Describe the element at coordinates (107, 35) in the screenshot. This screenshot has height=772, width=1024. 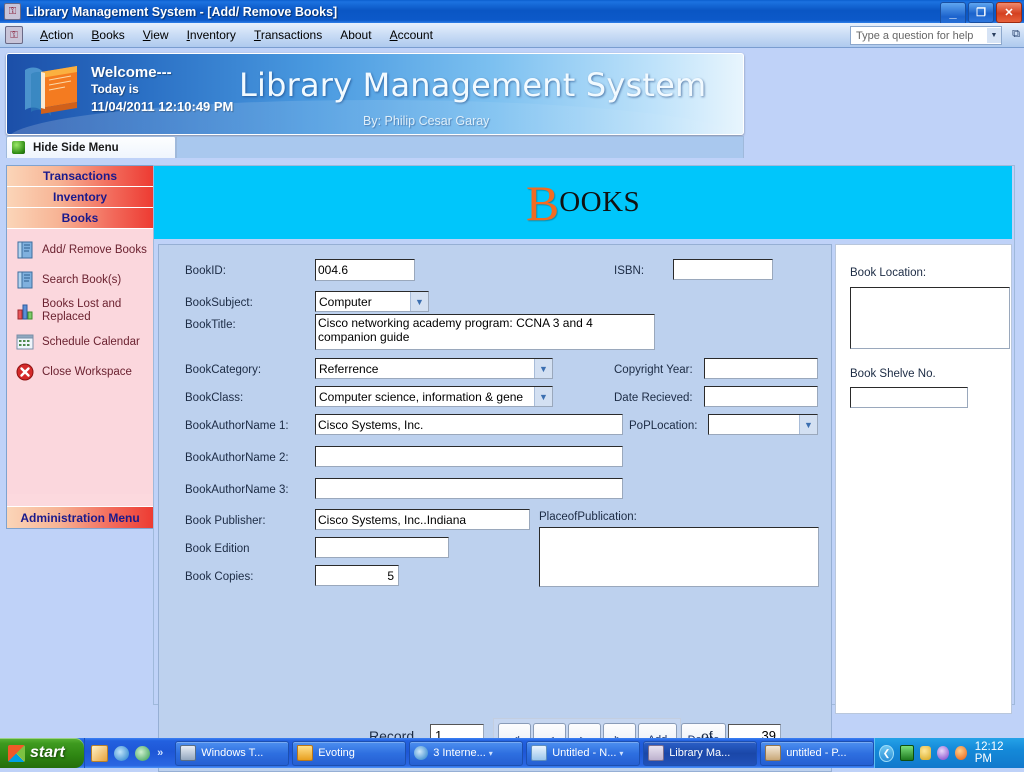
I see `menu-item-books: Books` at that location.